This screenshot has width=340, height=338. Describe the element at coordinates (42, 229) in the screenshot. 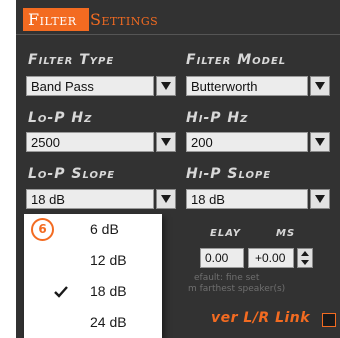

I see `callout-badge: 6` at that location.